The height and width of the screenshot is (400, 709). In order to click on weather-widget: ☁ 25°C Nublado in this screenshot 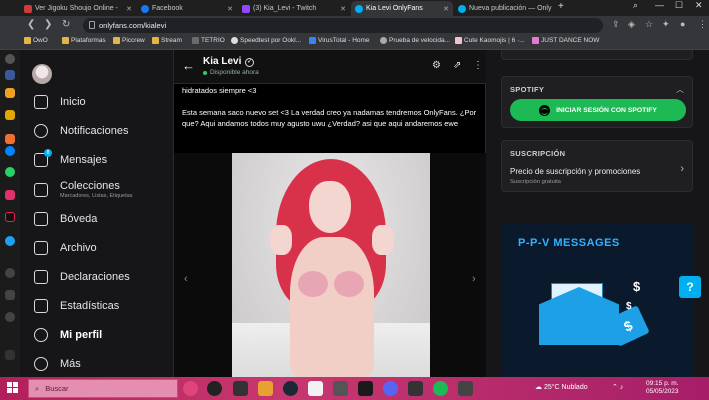, I will do `click(561, 387)`.